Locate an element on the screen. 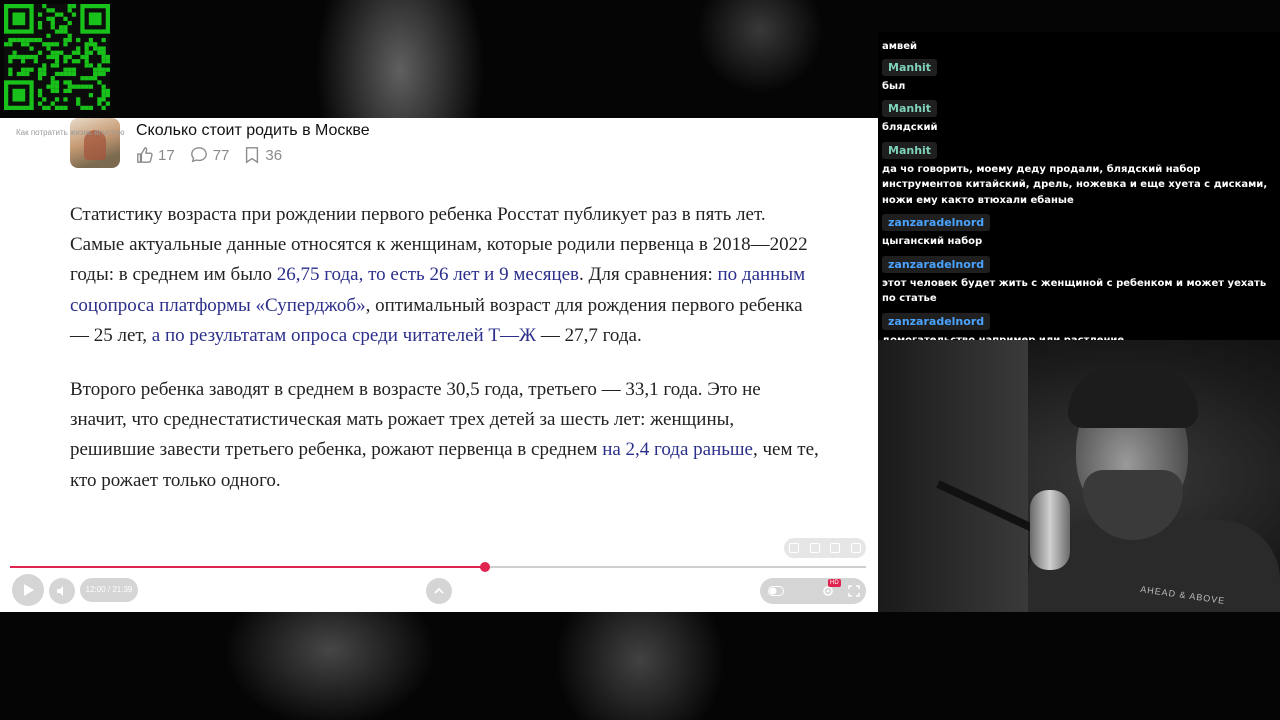  comment-button: 77 is located at coordinates (209, 155).